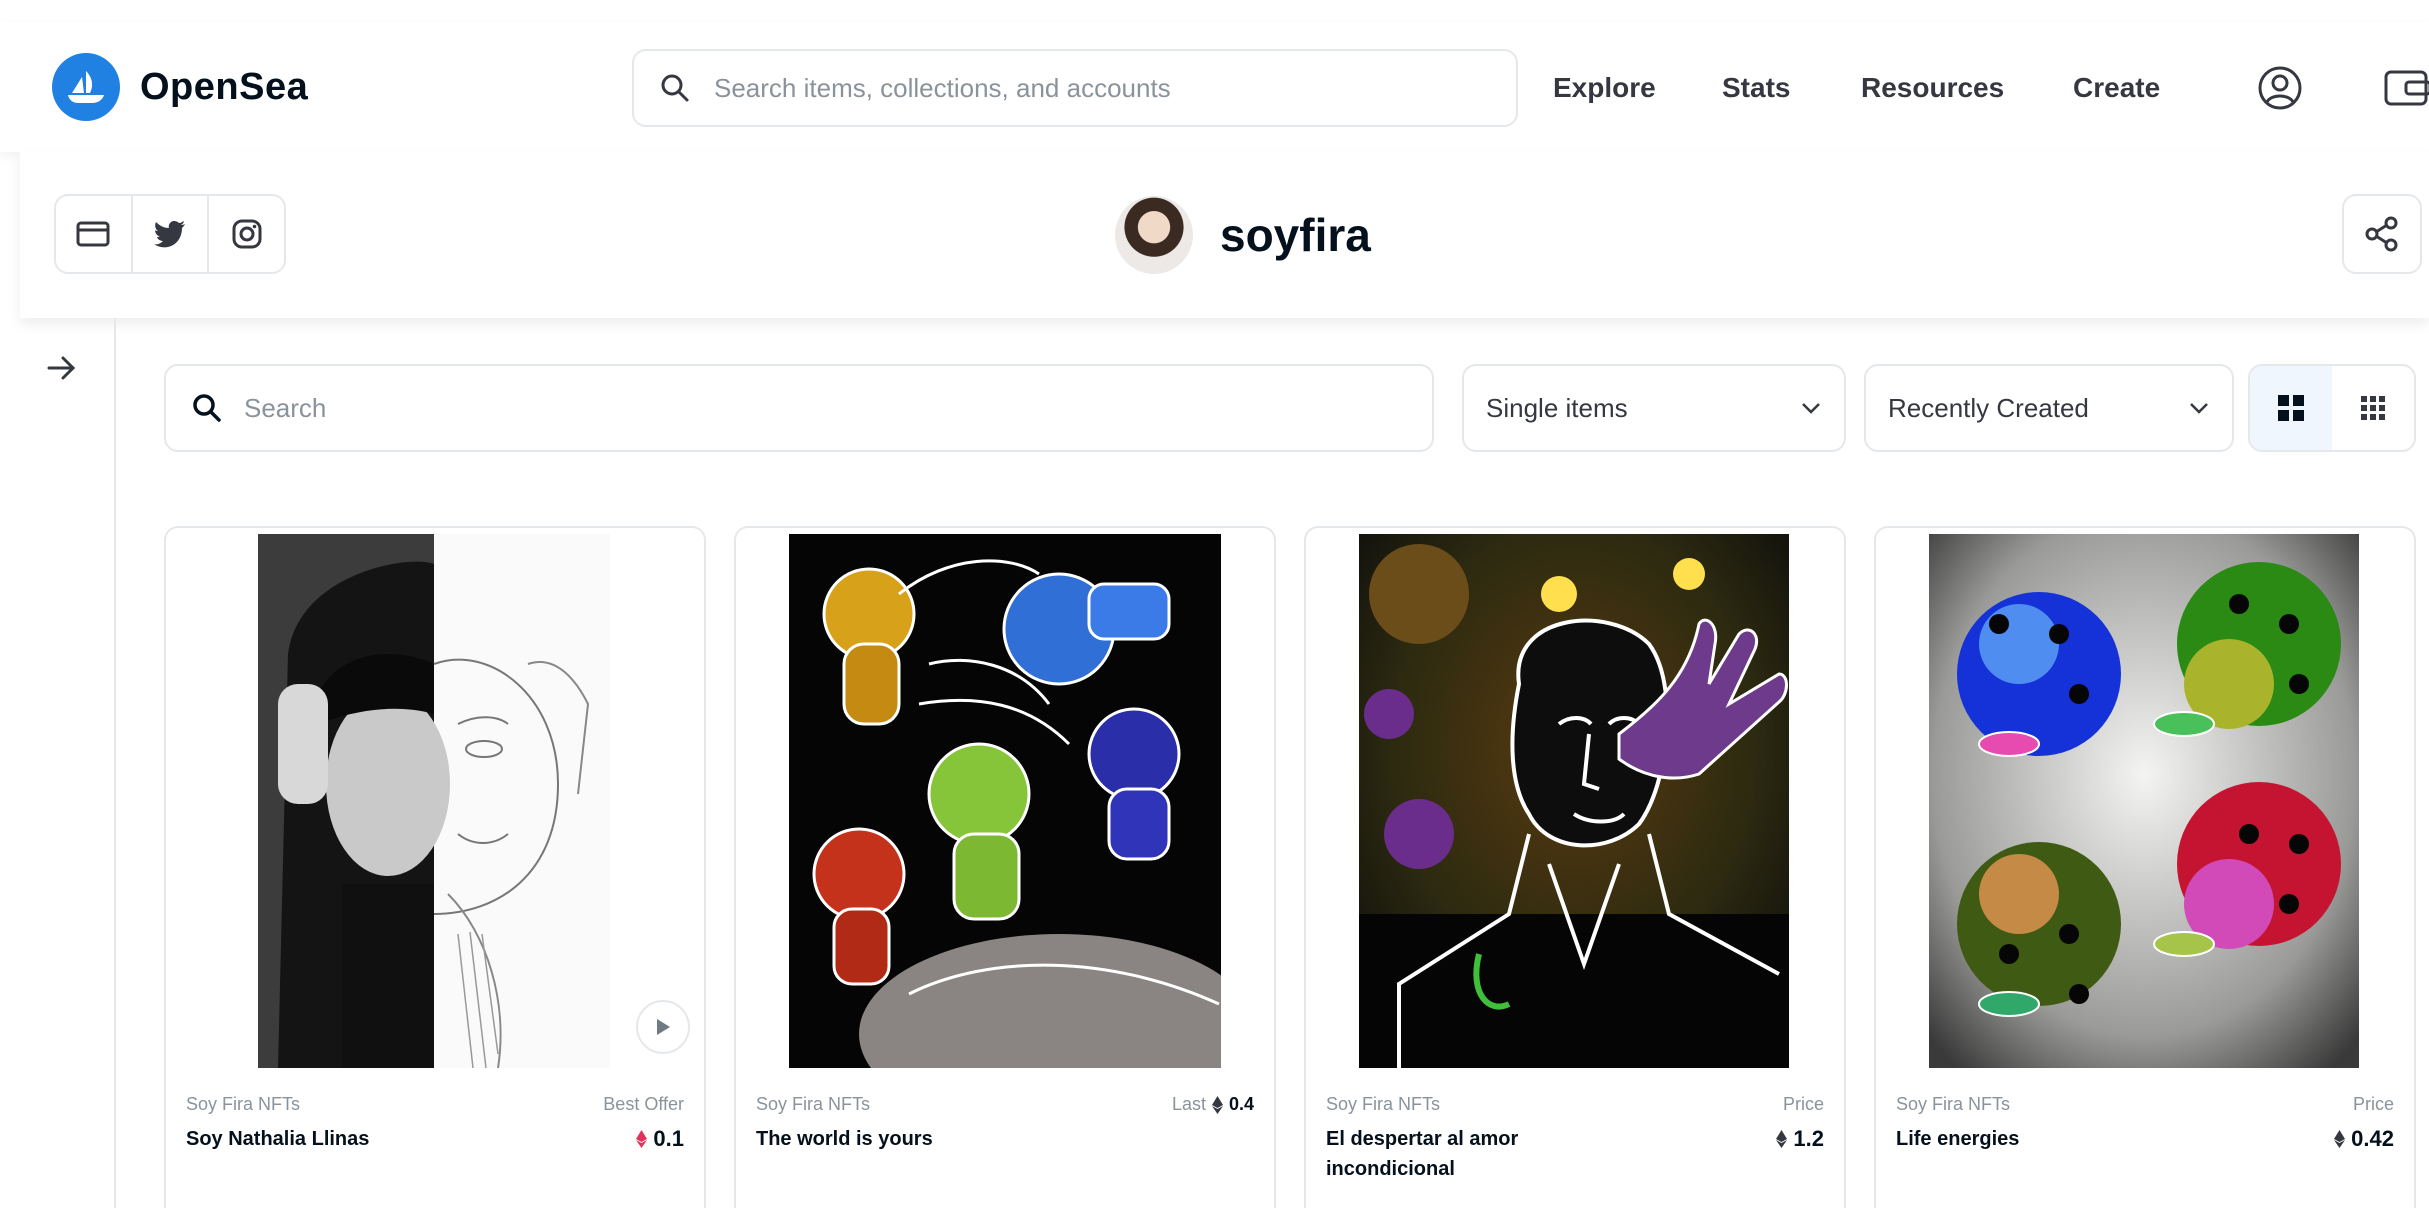  Describe the element at coordinates (643, 1104) in the screenshot. I see `card-price-label: Best Offer` at that location.